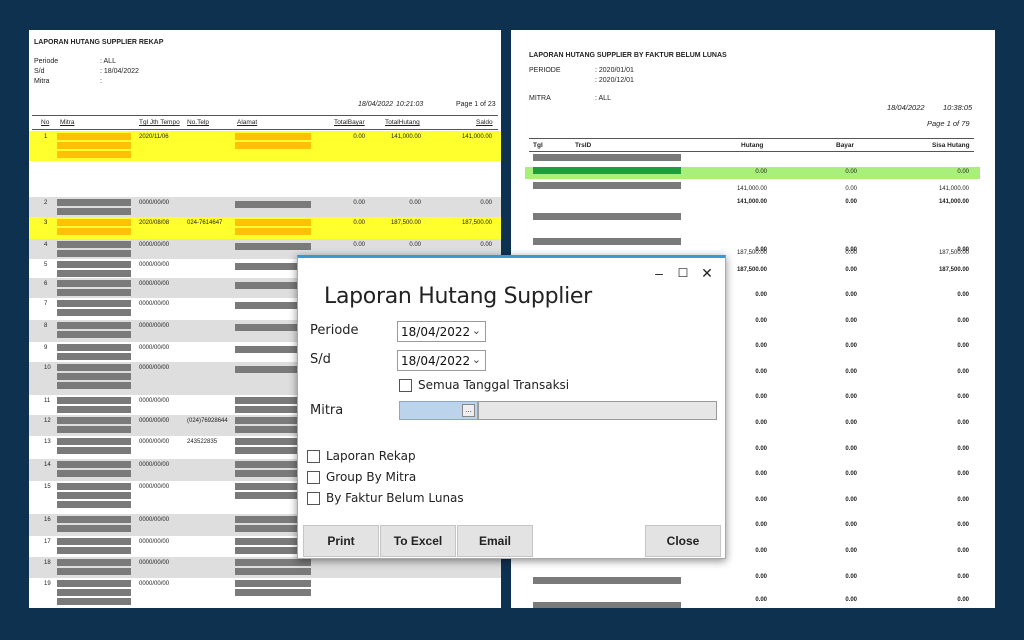 This screenshot has width=1024, height=640. Describe the element at coordinates (327, 410) in the screenshot. I see `mitra-label: Mitra` at that location.